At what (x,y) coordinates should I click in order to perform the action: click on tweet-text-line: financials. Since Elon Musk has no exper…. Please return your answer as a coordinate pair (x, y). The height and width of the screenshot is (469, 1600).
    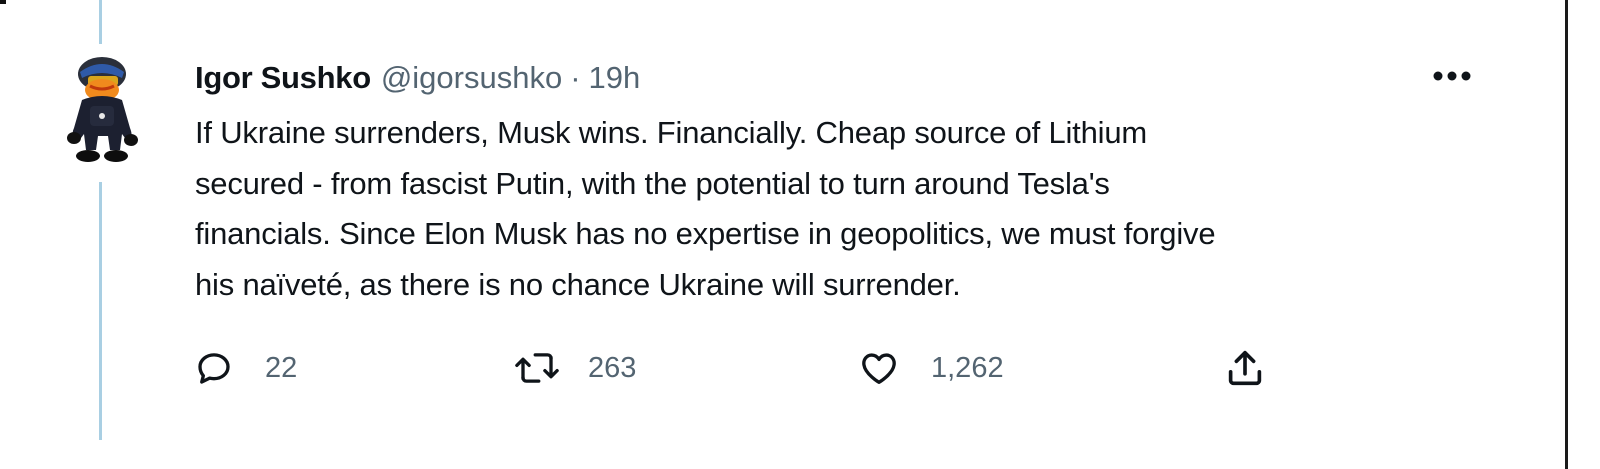
    Looking at the image, I should click on (705, 233).